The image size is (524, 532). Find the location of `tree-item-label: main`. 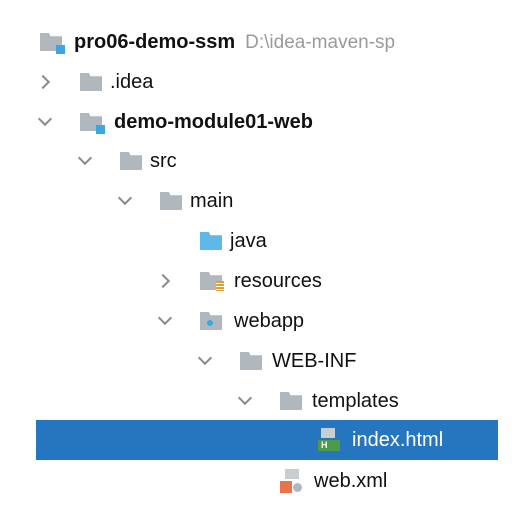

tree-item-label: main is located at coordinates (212, 200).